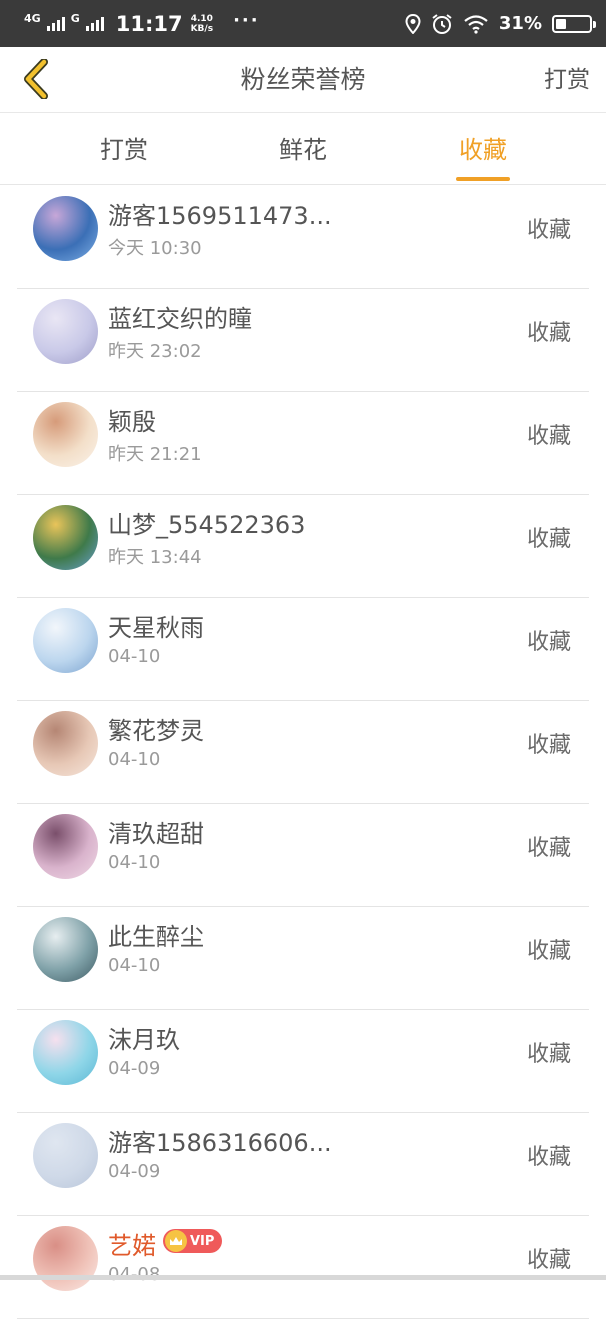  I want to click on tab-label: 打赏, so click(124, 150).